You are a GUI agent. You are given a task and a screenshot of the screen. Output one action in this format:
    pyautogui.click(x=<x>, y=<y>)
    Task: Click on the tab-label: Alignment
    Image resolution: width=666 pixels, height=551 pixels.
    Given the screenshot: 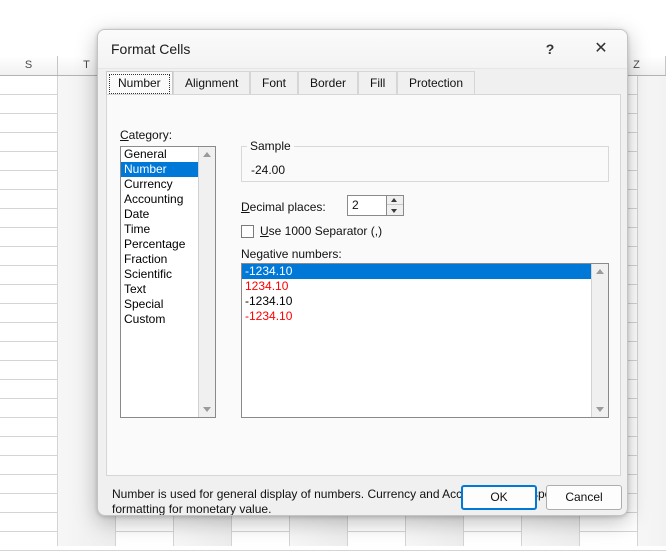 What is the action you would take?
    pyautogui.click(x=212, y=83)
    